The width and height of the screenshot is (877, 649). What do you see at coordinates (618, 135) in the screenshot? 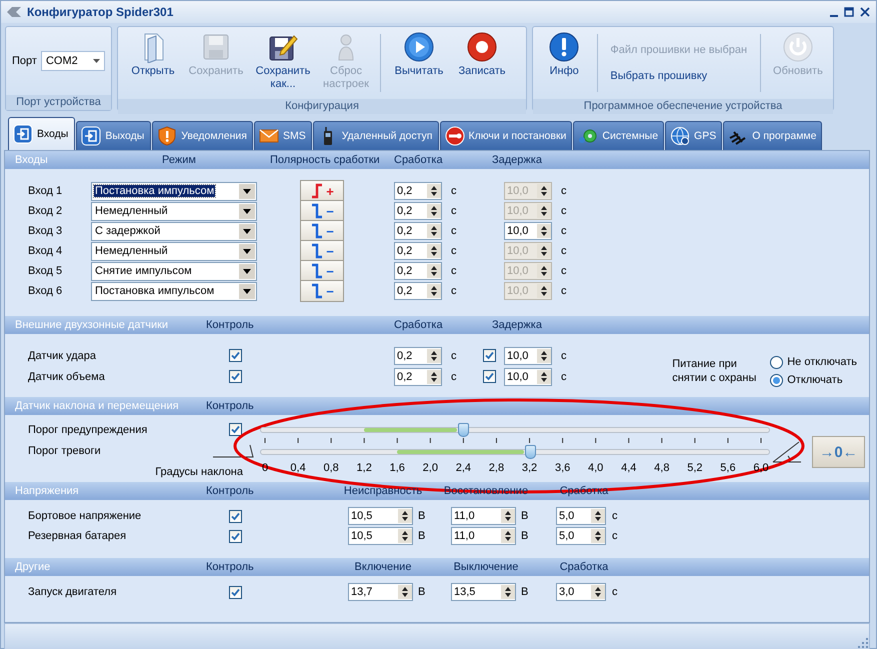
I see `tab: Системные` at bounding box center [618, 135].